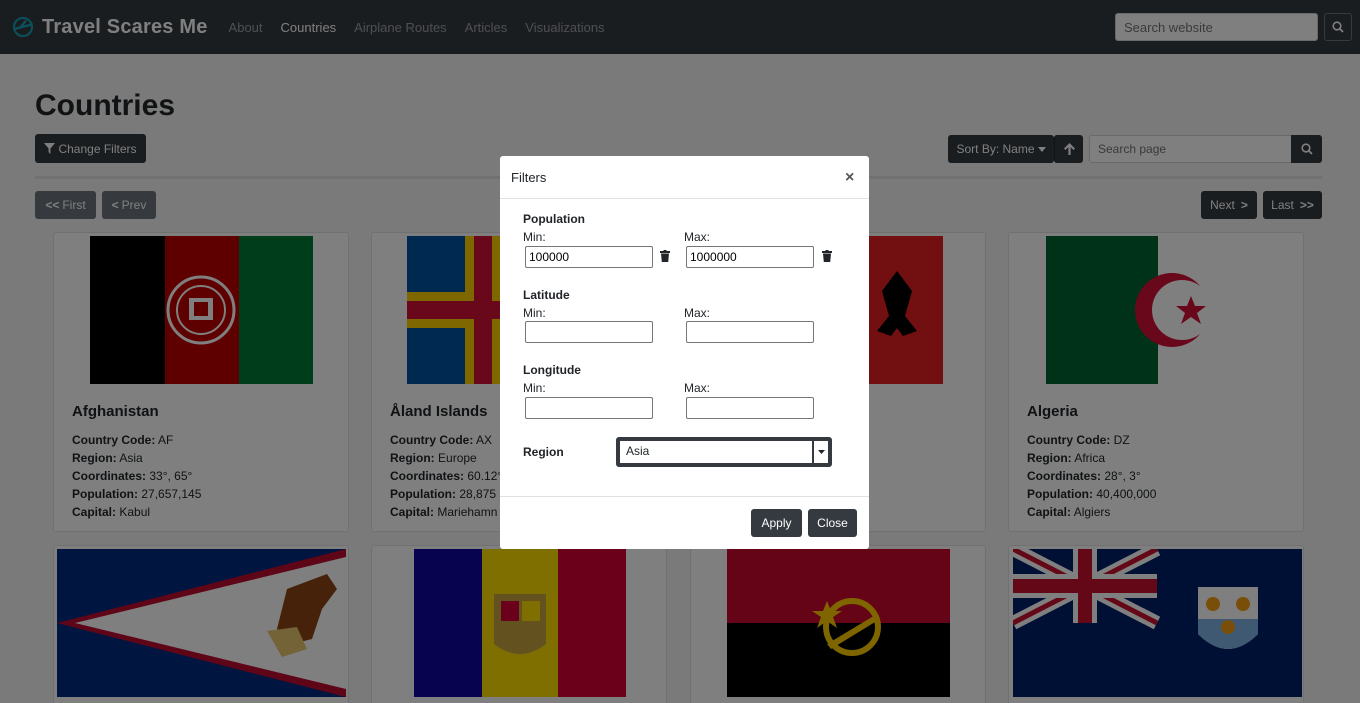 This screenshot has width=1360, height=703. Describe the element at coordinates (750, 408) in the screenshot. I see `longitude-max-input` at that location.